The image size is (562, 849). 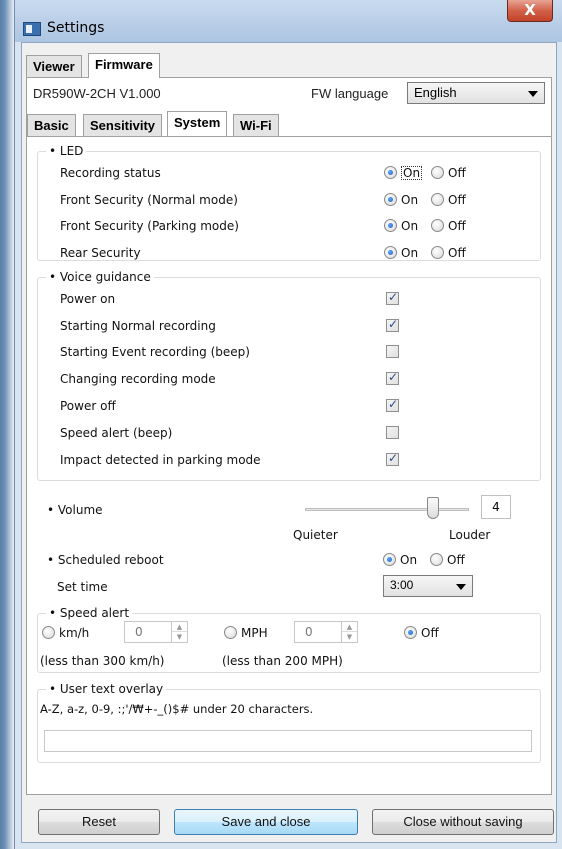 I want to click on tab-viewer: Viewer, so click(x=54, y=66).